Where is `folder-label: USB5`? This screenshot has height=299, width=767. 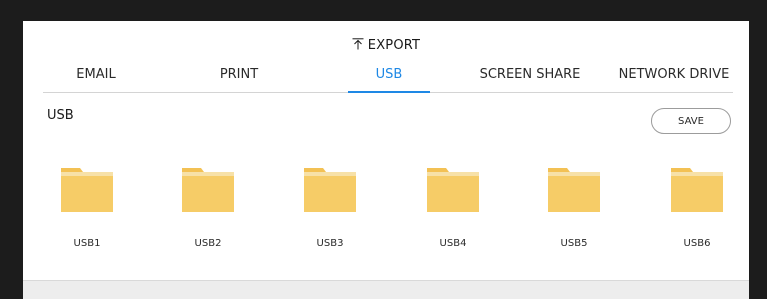
folder-label: USB5 is located at coordinates (574, 243).